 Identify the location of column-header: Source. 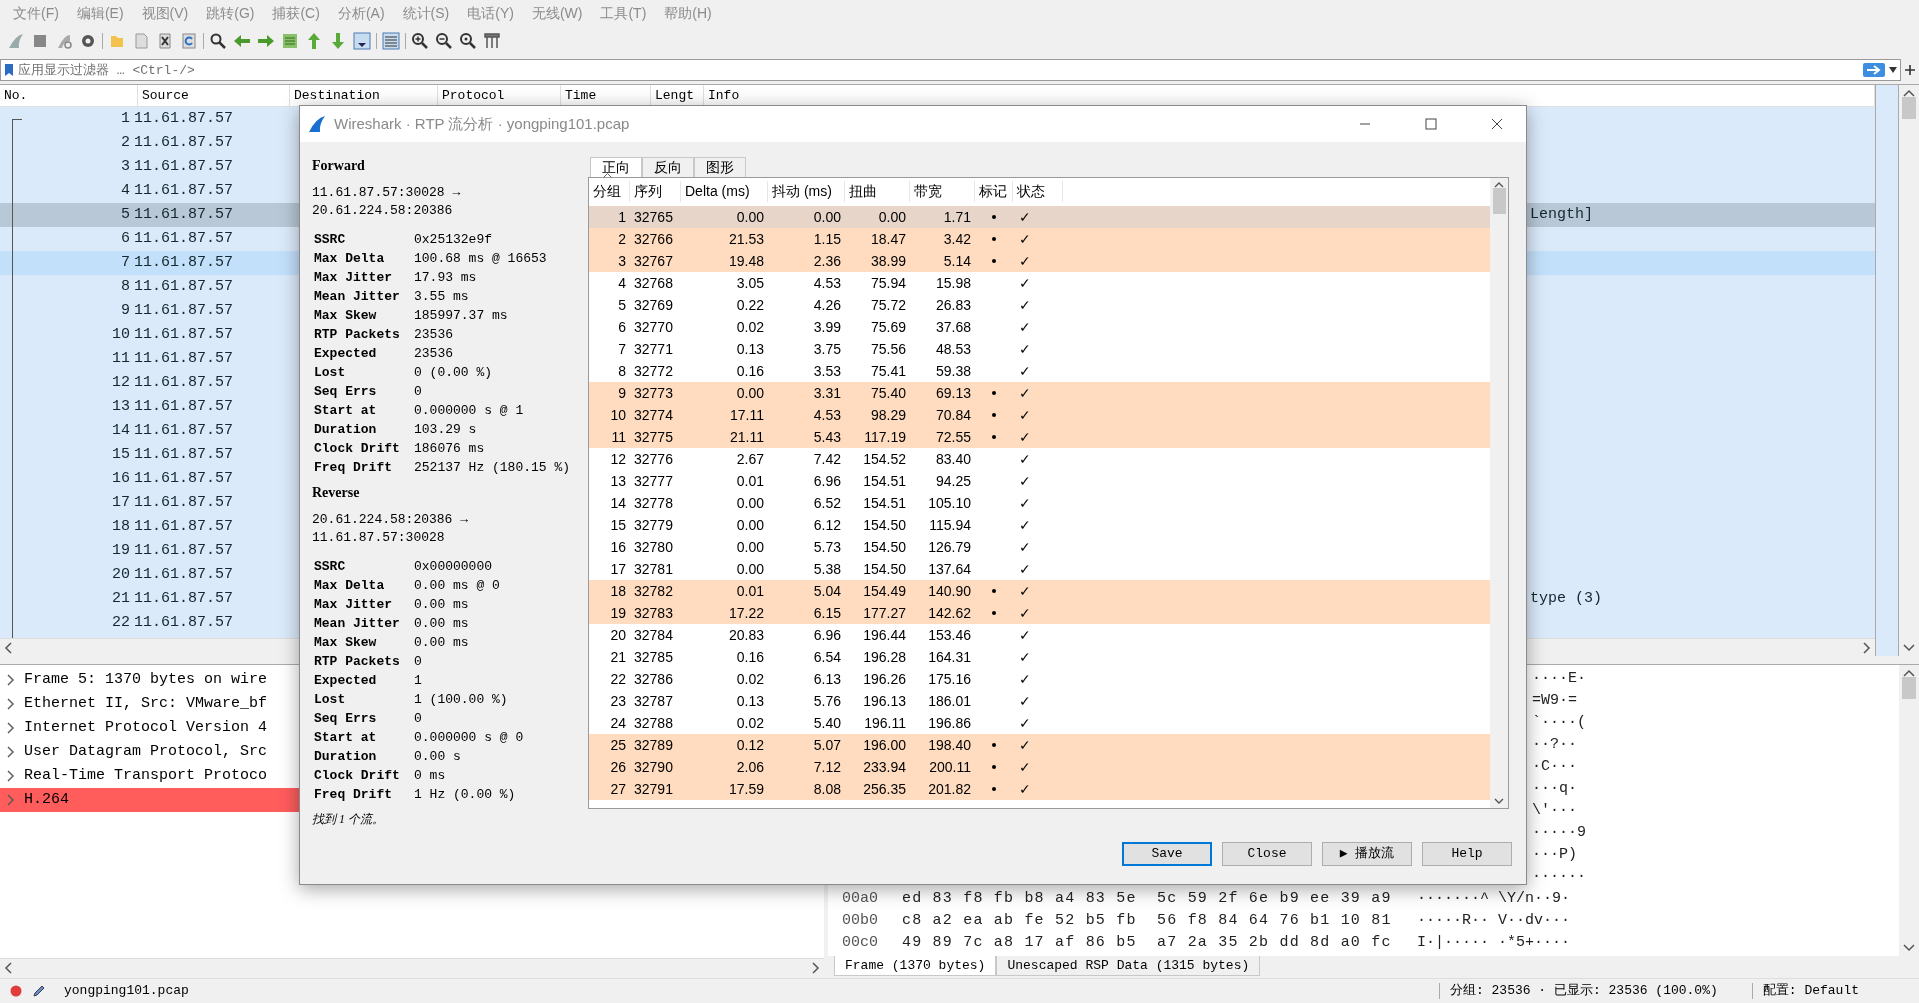
(214, 95).